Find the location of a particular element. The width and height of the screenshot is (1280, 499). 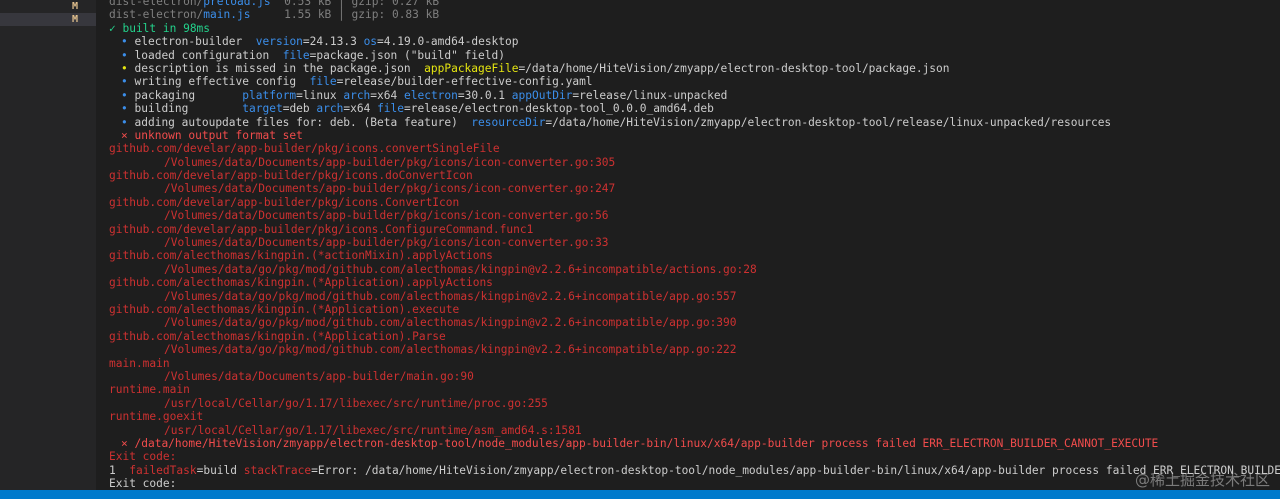

built-in-line: ✓ built in 98ms is located at coordinates (160, 28).